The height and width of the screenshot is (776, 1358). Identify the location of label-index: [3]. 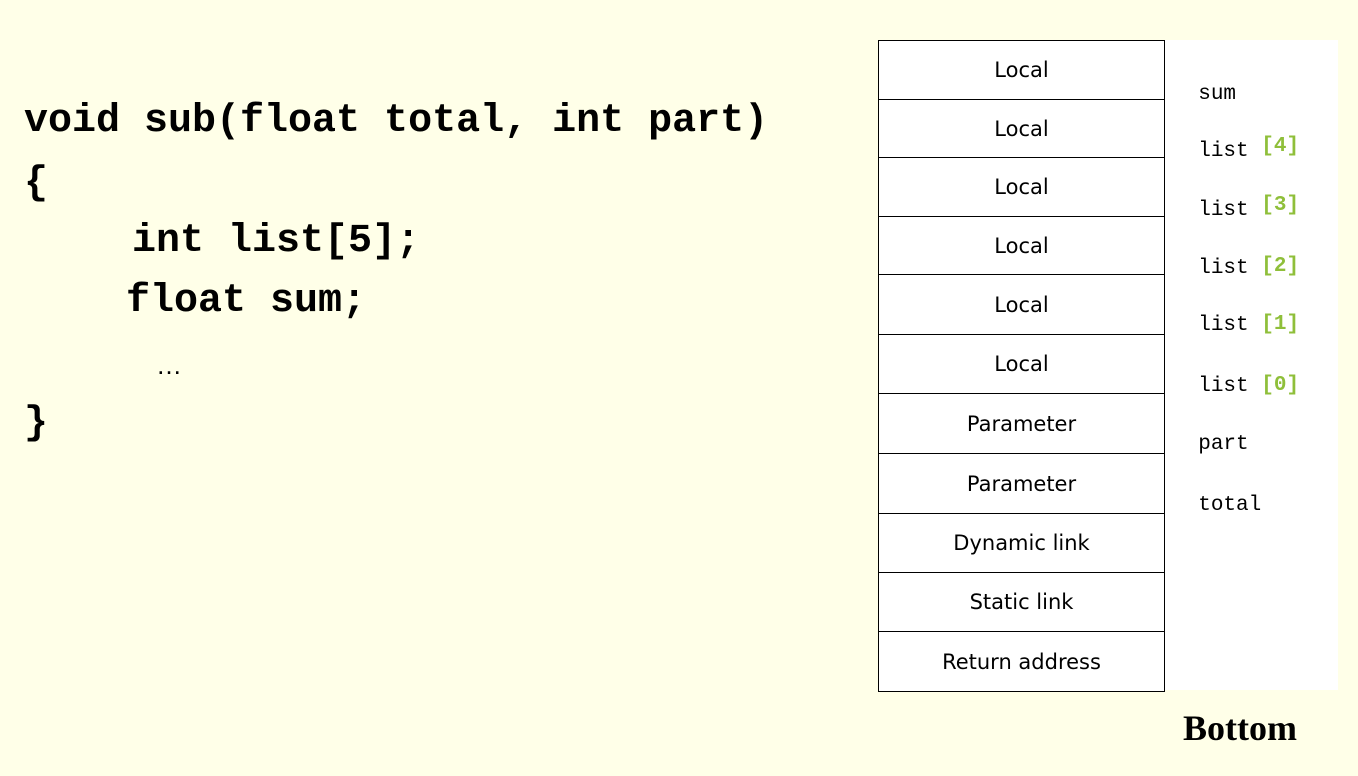
(1280, 205).